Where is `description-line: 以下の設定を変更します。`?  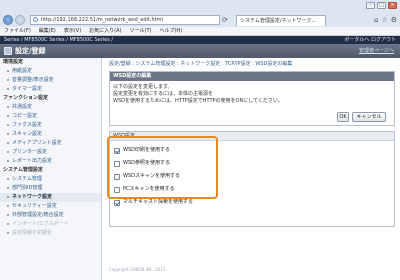 description-line: 以下の設定を変更します。 is located at coordinates (143, 87).